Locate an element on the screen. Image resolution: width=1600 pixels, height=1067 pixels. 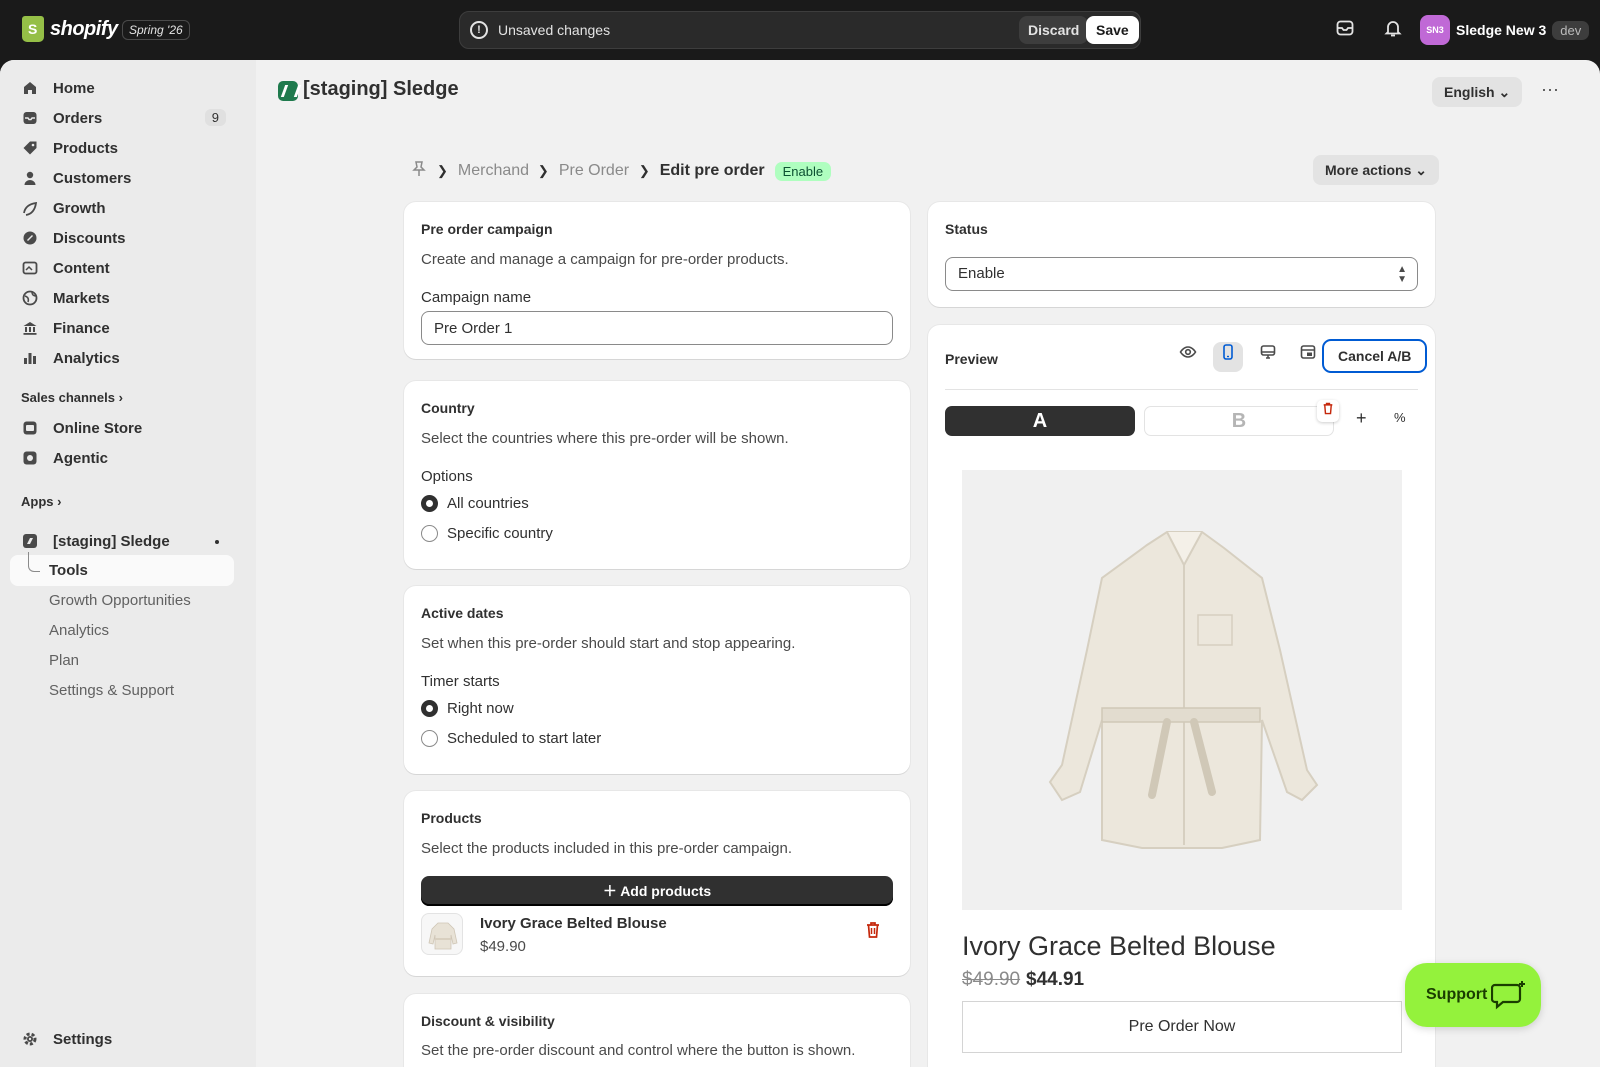
apps-heading: Apps › is located at coordinates (41, 501).